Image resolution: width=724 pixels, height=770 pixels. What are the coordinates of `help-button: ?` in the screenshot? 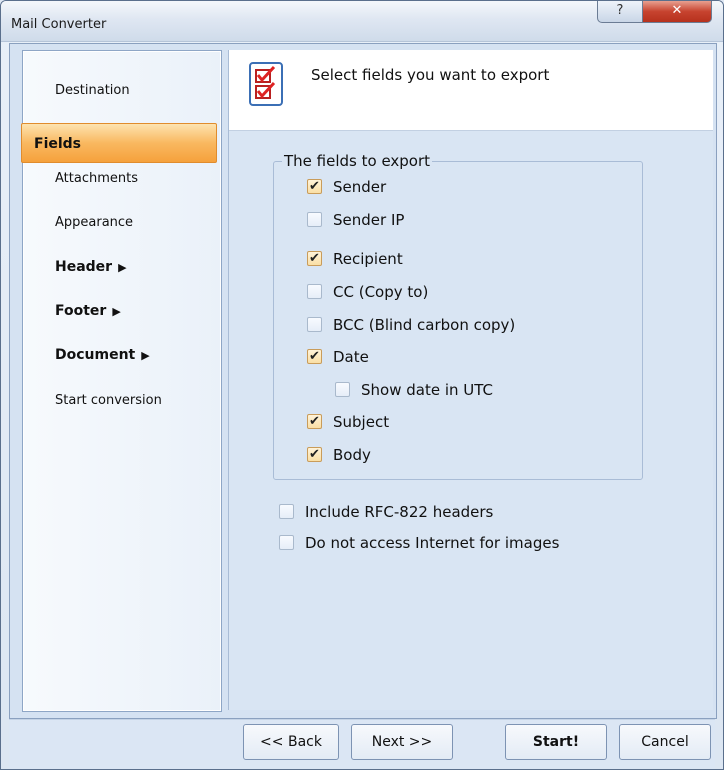 It's located at (620, 12).